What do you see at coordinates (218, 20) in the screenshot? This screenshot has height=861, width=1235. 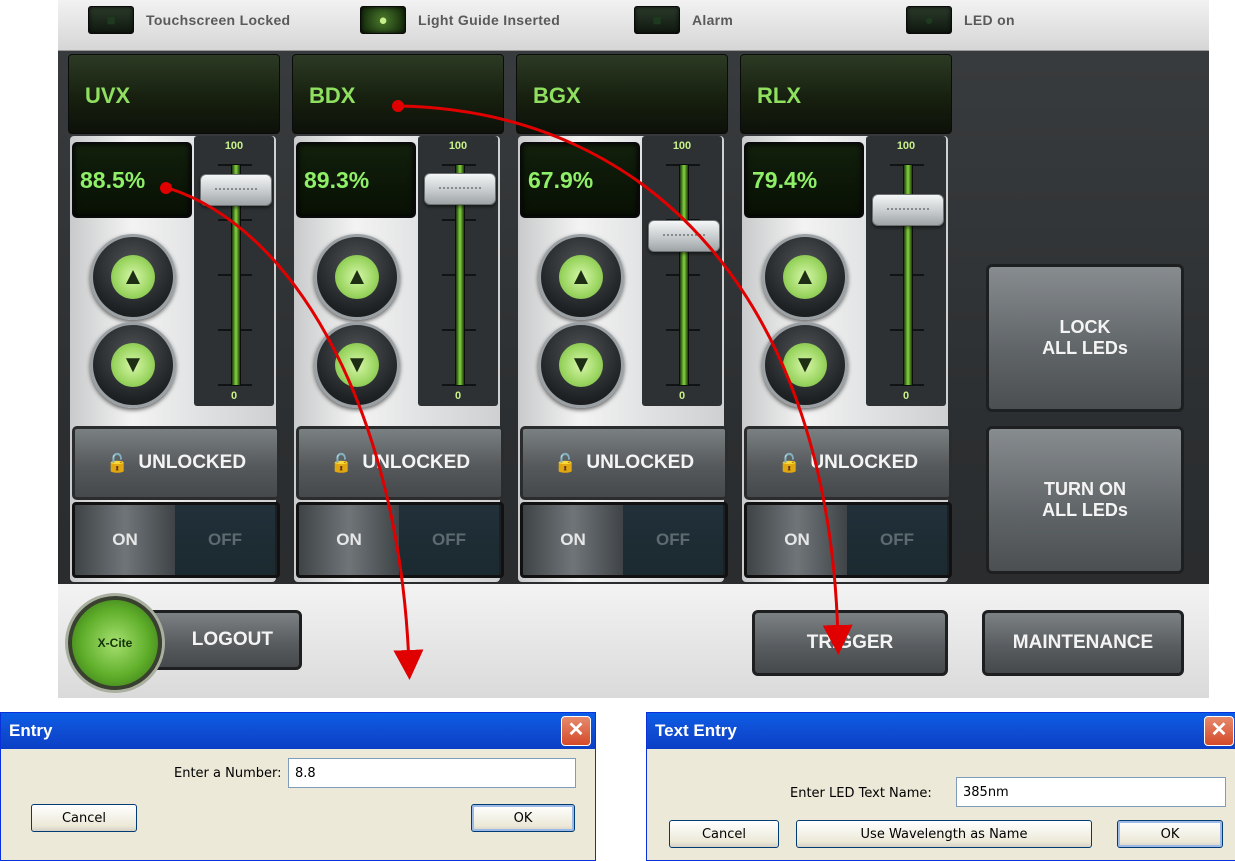 I see `status-label: Touchscreen Locked` at bounding box center [218, 20].